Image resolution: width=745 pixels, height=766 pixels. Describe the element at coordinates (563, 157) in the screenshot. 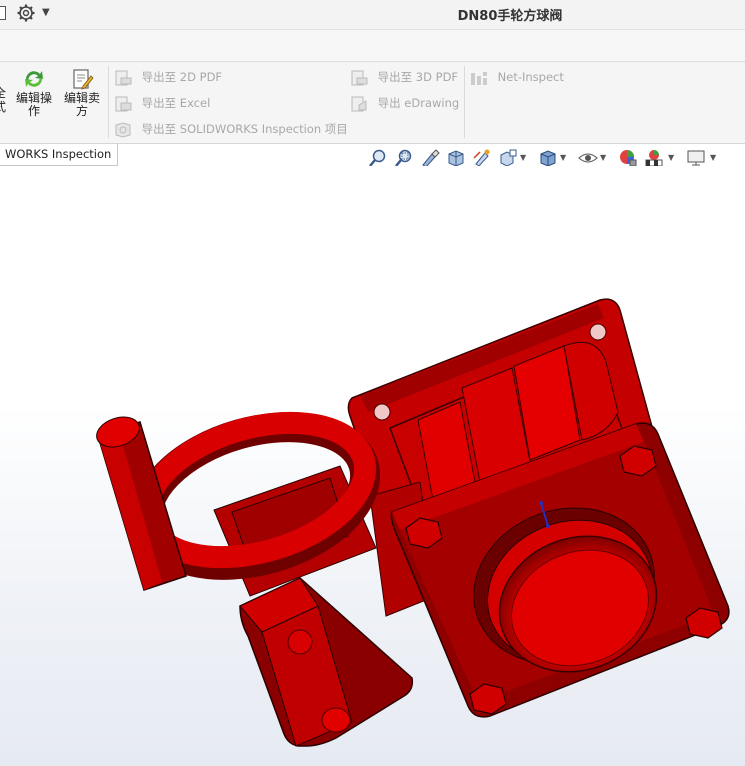

I see `display-style-dropdown-icon: ▼` at that location.